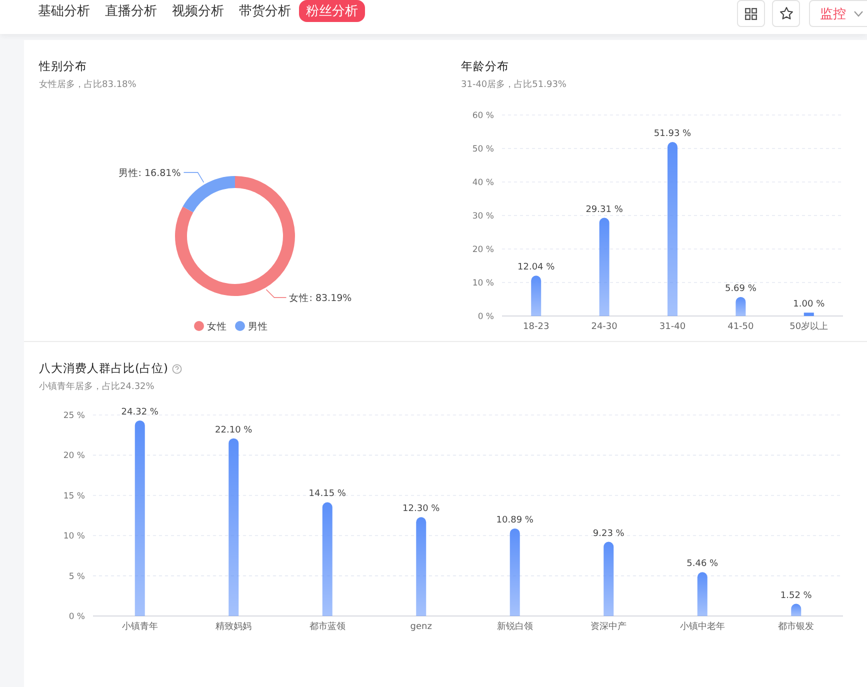  I want to click on section-subtitle: 女性居多，占比83.18%, so click(88, 84).